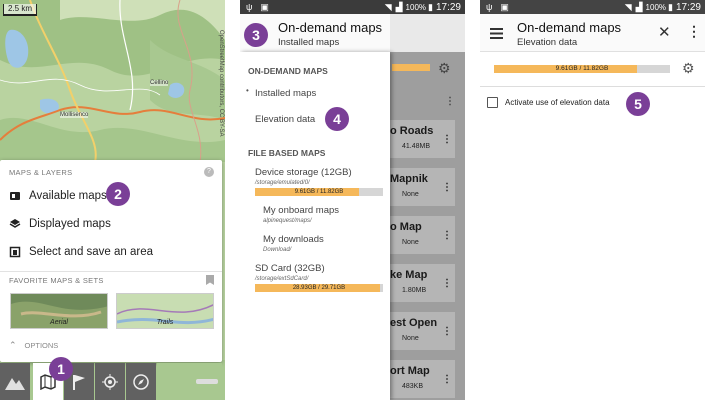 Image resolution: width=705 pixels, height=400 pixels. I want to click on favorites-section-header: FAVORITE MAPS & SETS, so click(56, 280).